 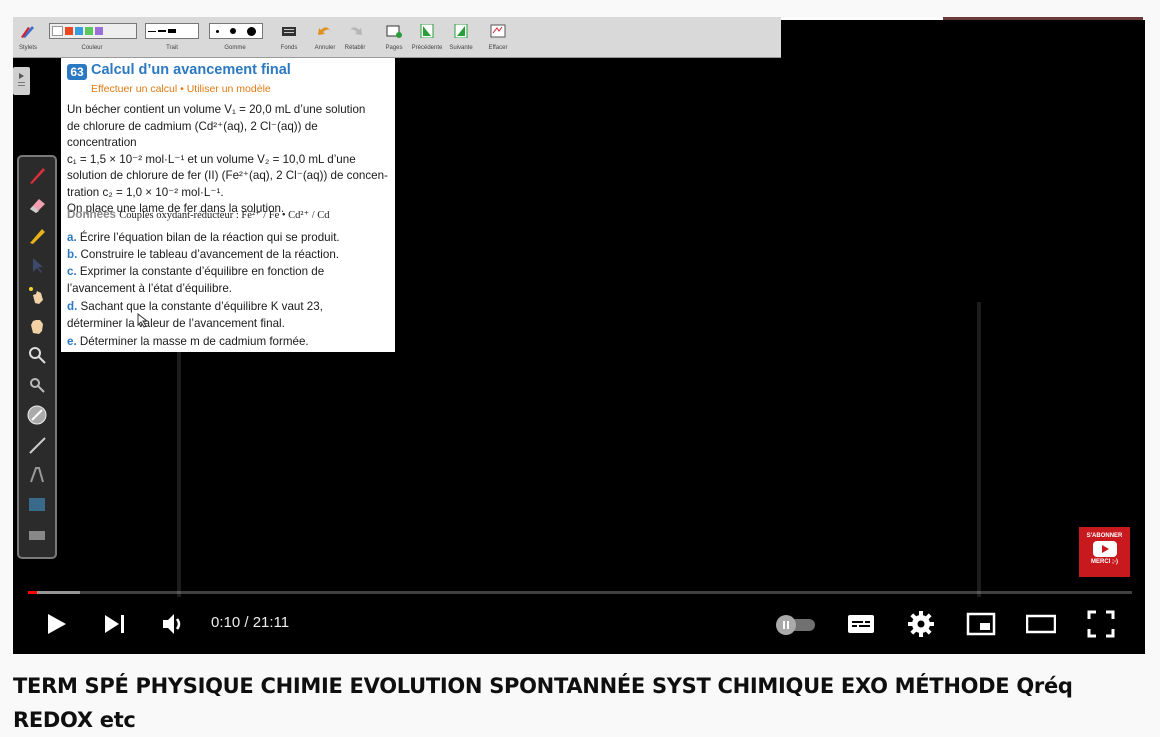 What do you see at coordinates (394, 48) in the screenshot?
I see `pages-label: Pages` at bounding box center [394, 48].